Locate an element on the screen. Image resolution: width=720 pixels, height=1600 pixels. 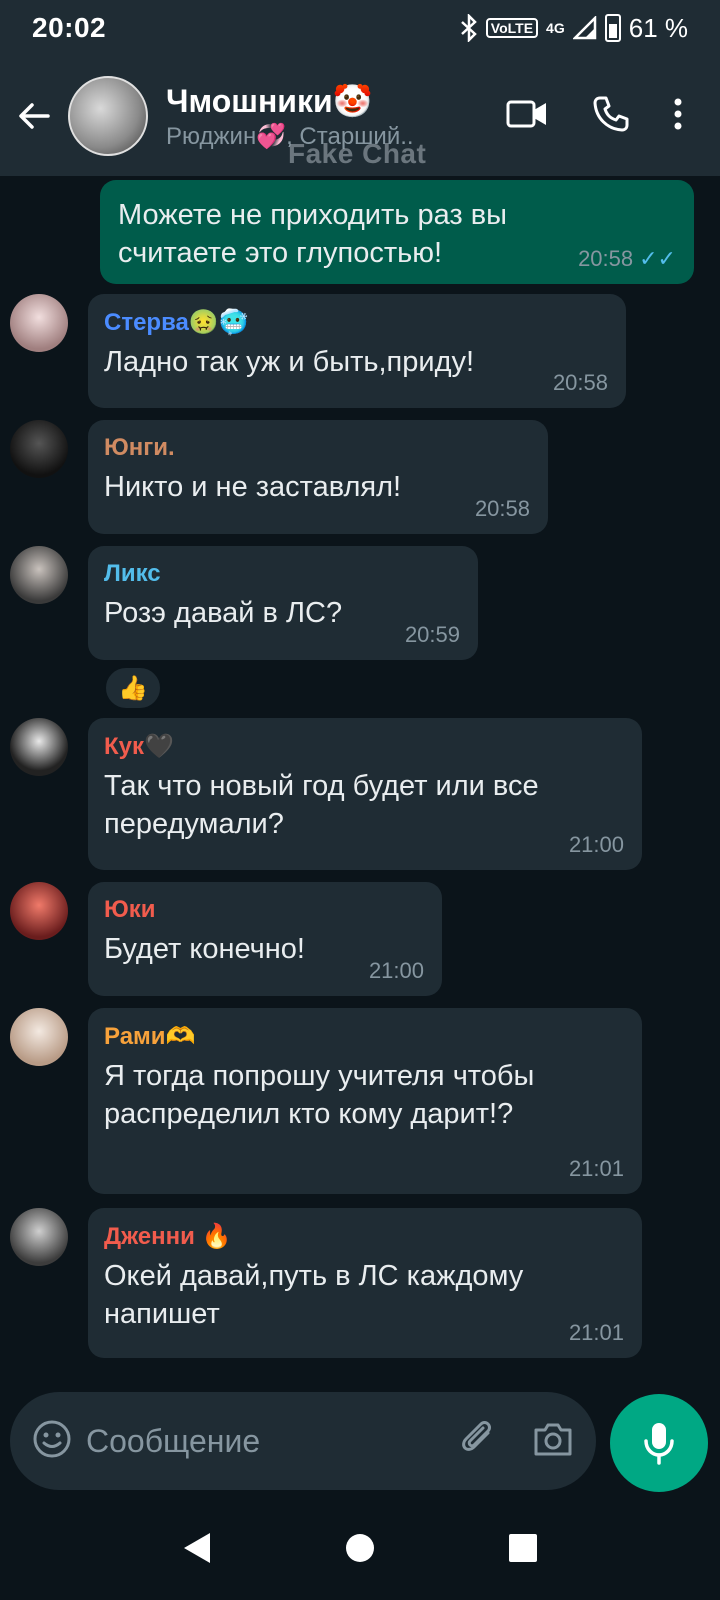
system-nav-bar is located at coordinates (360, 1550).